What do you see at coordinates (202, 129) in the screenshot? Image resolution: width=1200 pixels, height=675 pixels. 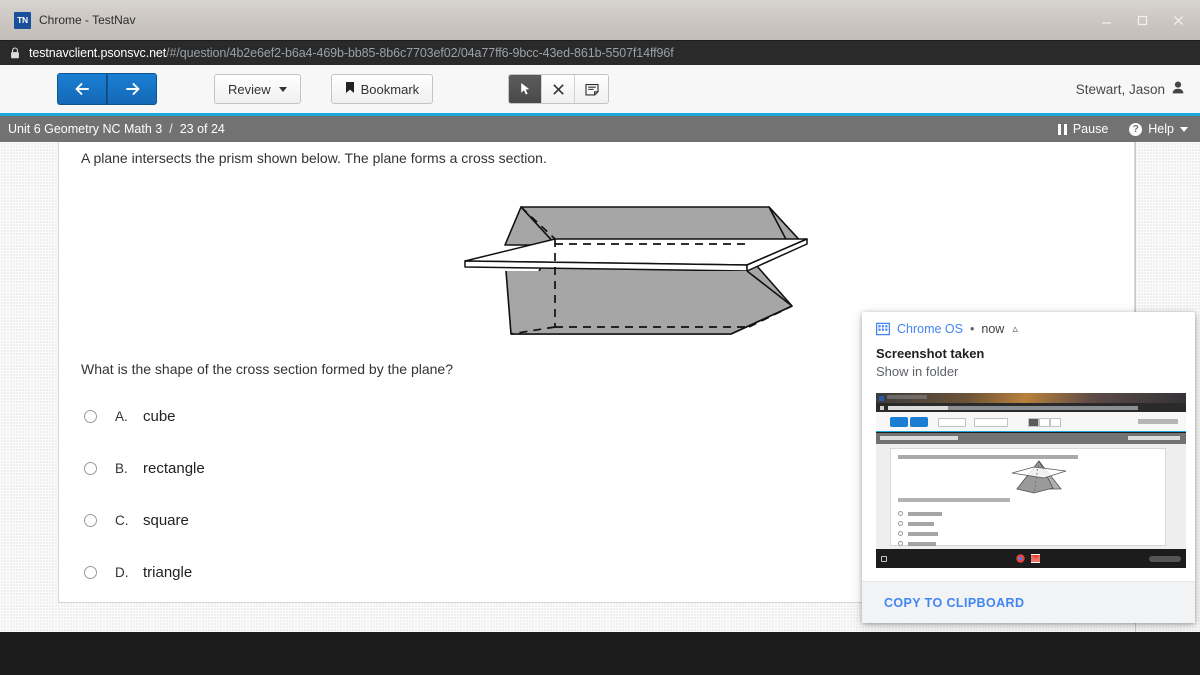 I see `question-progress: 23 of 24` at bounding box center [202, 129].